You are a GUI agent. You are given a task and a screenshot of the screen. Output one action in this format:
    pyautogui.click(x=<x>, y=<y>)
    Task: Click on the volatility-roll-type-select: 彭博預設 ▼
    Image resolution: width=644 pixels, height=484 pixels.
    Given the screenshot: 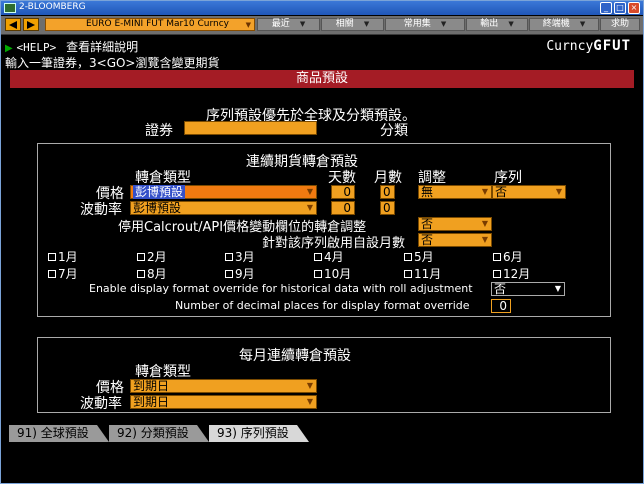 What is the action you would take?
    pyautogui.click(x=223, y=208)
    